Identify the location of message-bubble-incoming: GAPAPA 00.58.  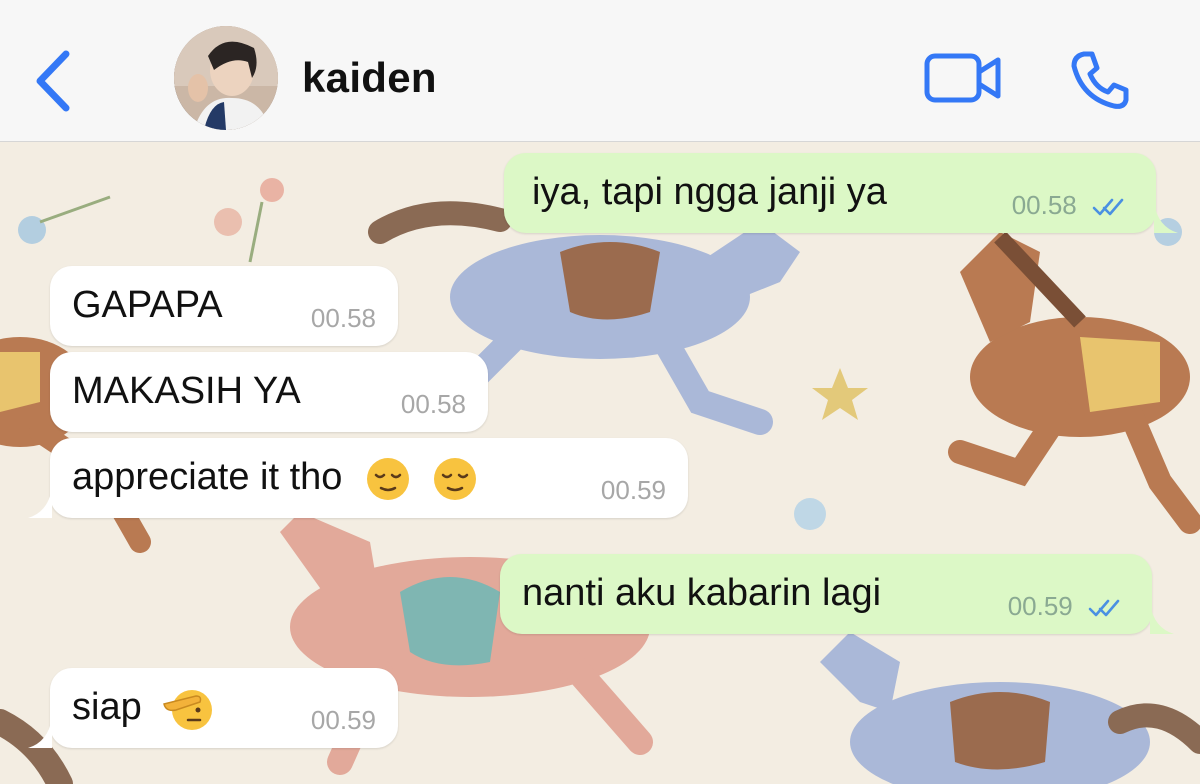
(224, 306).